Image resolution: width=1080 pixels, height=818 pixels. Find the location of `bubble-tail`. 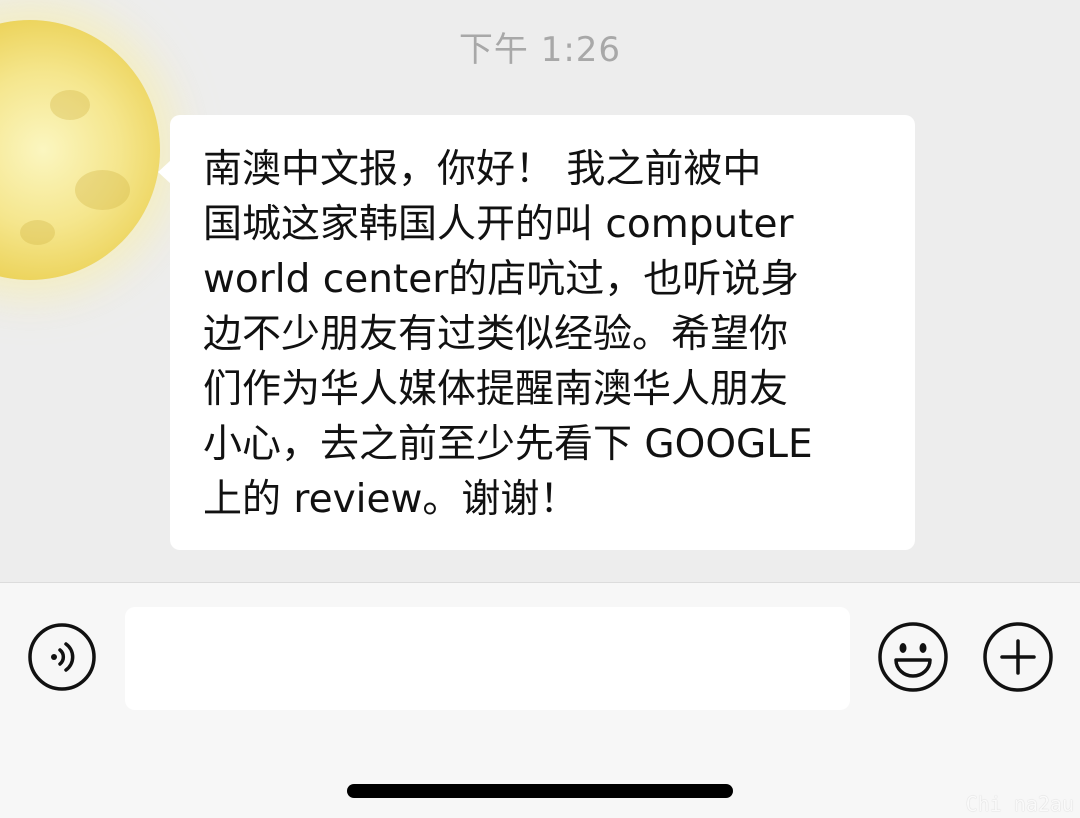

bubble-tail is located at coordinates (164, 172).